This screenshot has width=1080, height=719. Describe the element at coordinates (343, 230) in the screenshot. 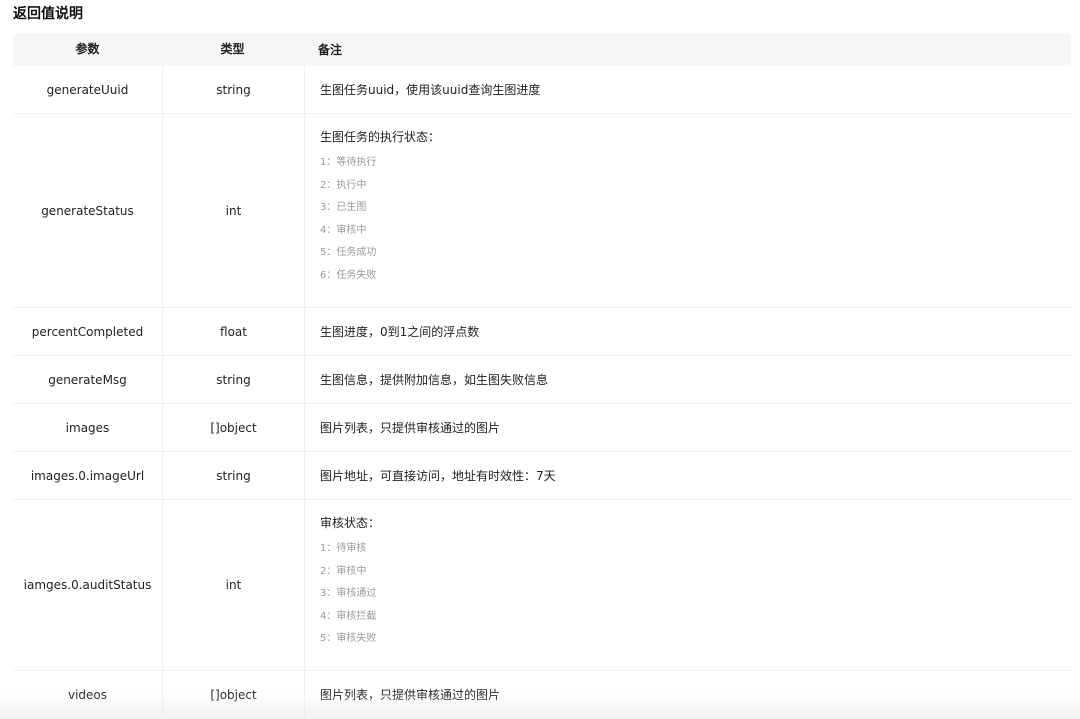

I see `status-item: 4：审核中` at that location.